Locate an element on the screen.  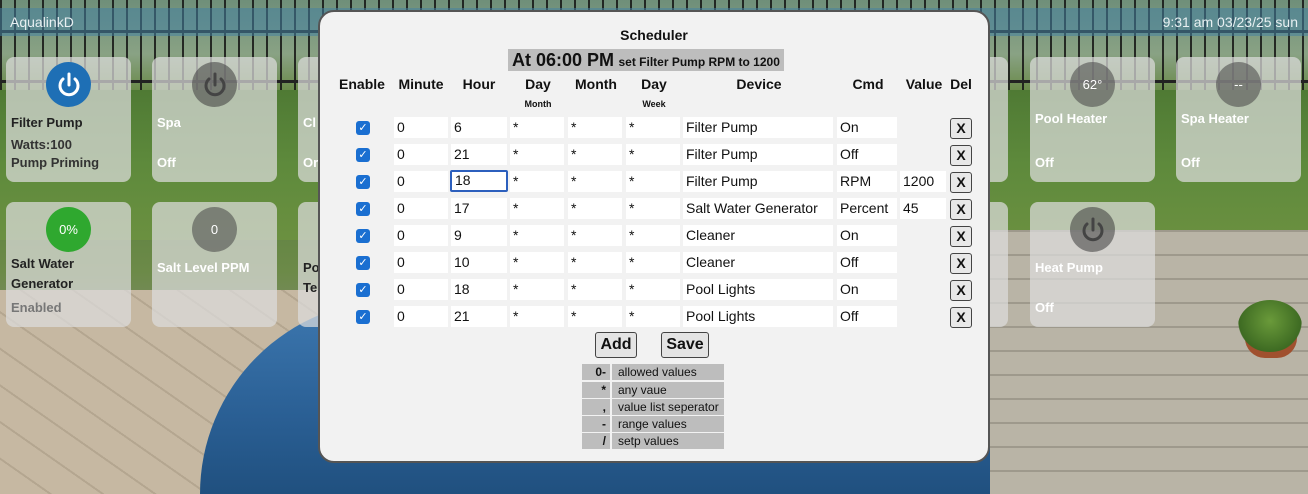
tile-salt-level: 0 Salt Level PPM is located at coordinates (214, 264).